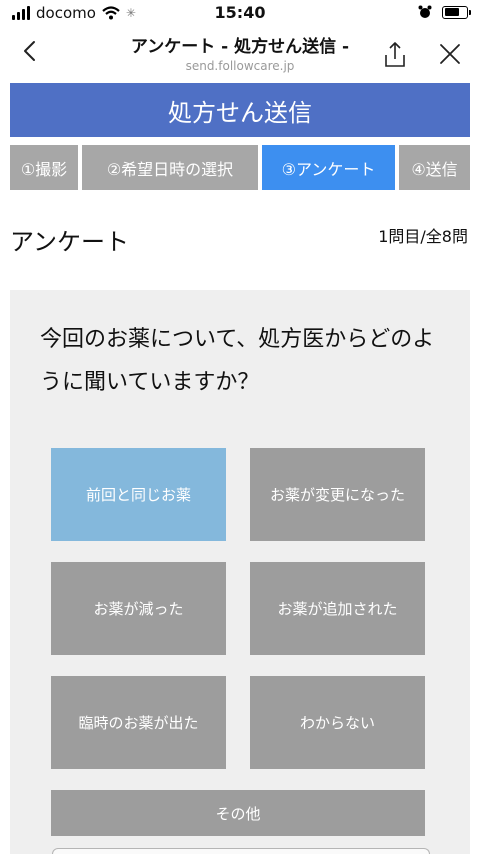 This screenshot has height=854, width=480. I want to click on step-2: ②希望日時の選択, so click(170, 167).